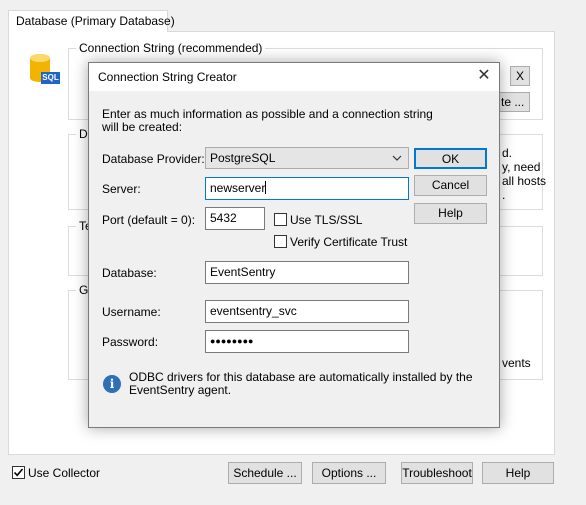 This screenshot has height=505, width=586. What do you see at coordinates (280, 241) in the screenshot?
I see `verify-certificate-checkbox` at bounding box center [280, 241].